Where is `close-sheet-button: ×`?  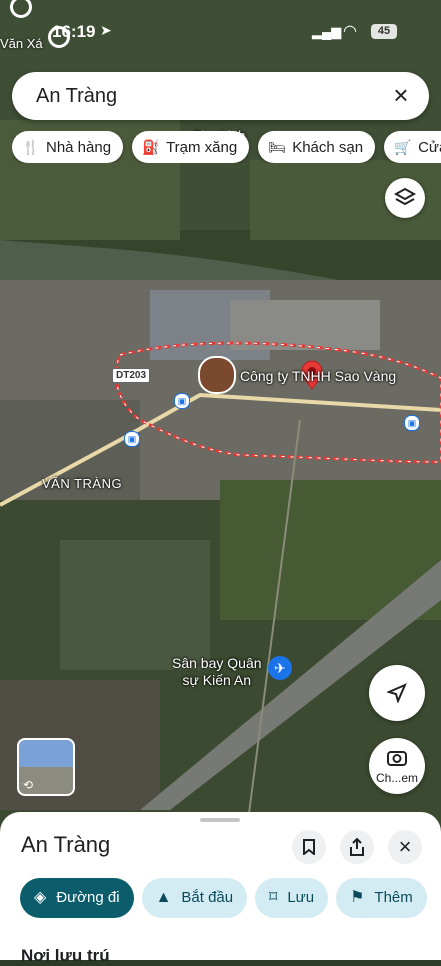 close-sheet-button: × is located at coordinates (405, 847).